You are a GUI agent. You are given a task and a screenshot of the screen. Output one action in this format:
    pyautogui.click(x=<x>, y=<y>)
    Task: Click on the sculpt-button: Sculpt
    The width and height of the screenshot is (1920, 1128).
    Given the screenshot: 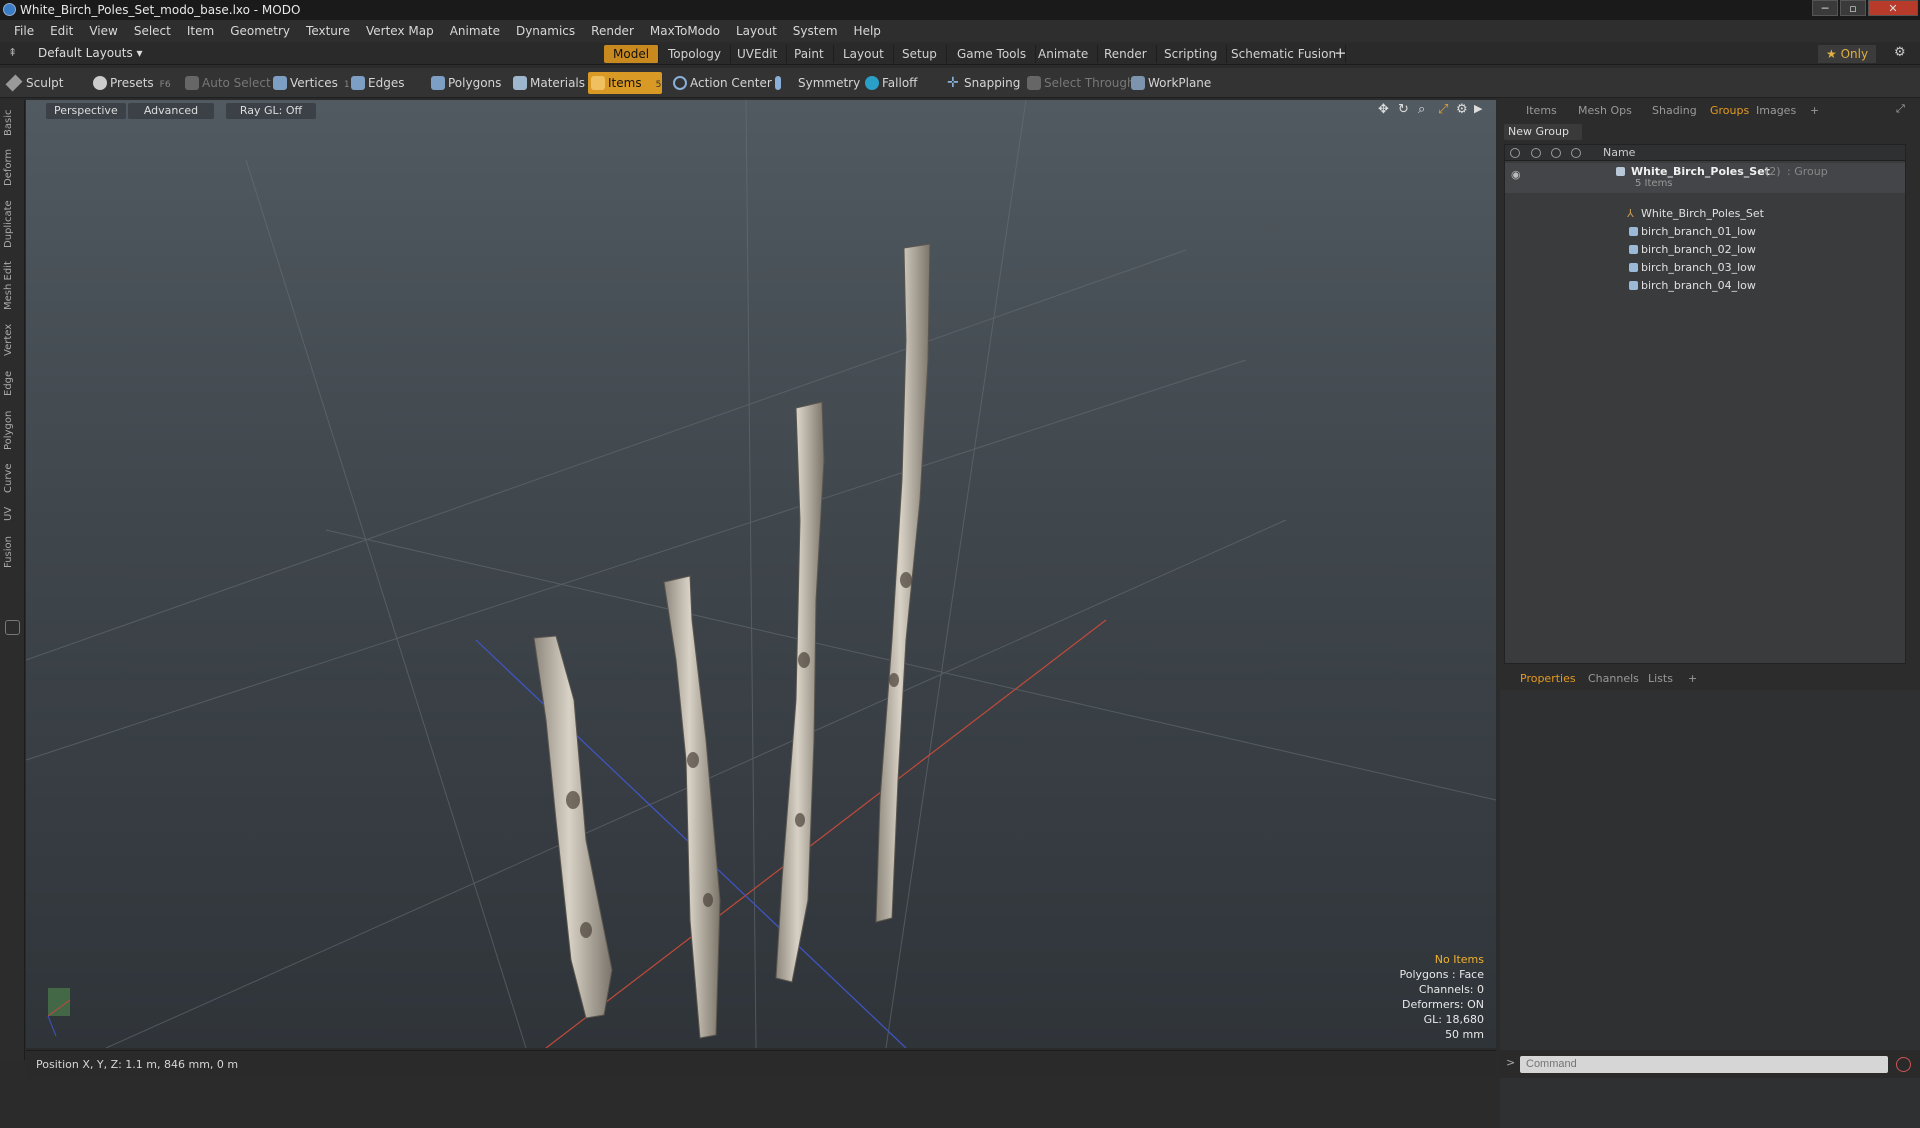 What is the action you would take?
    pyautogui.click(x=37, y=83)
    